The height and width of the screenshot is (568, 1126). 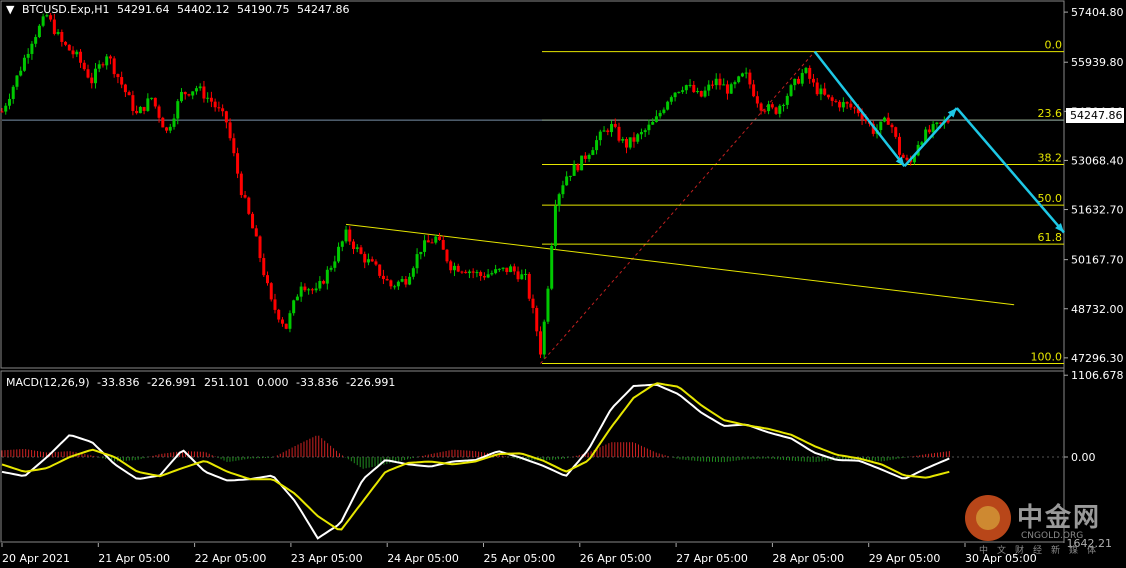 What do you see at coordinates (1050, 157) in the screenshot?
I see `fib-level-label: 38.2` at bounding box center [1050, 157].